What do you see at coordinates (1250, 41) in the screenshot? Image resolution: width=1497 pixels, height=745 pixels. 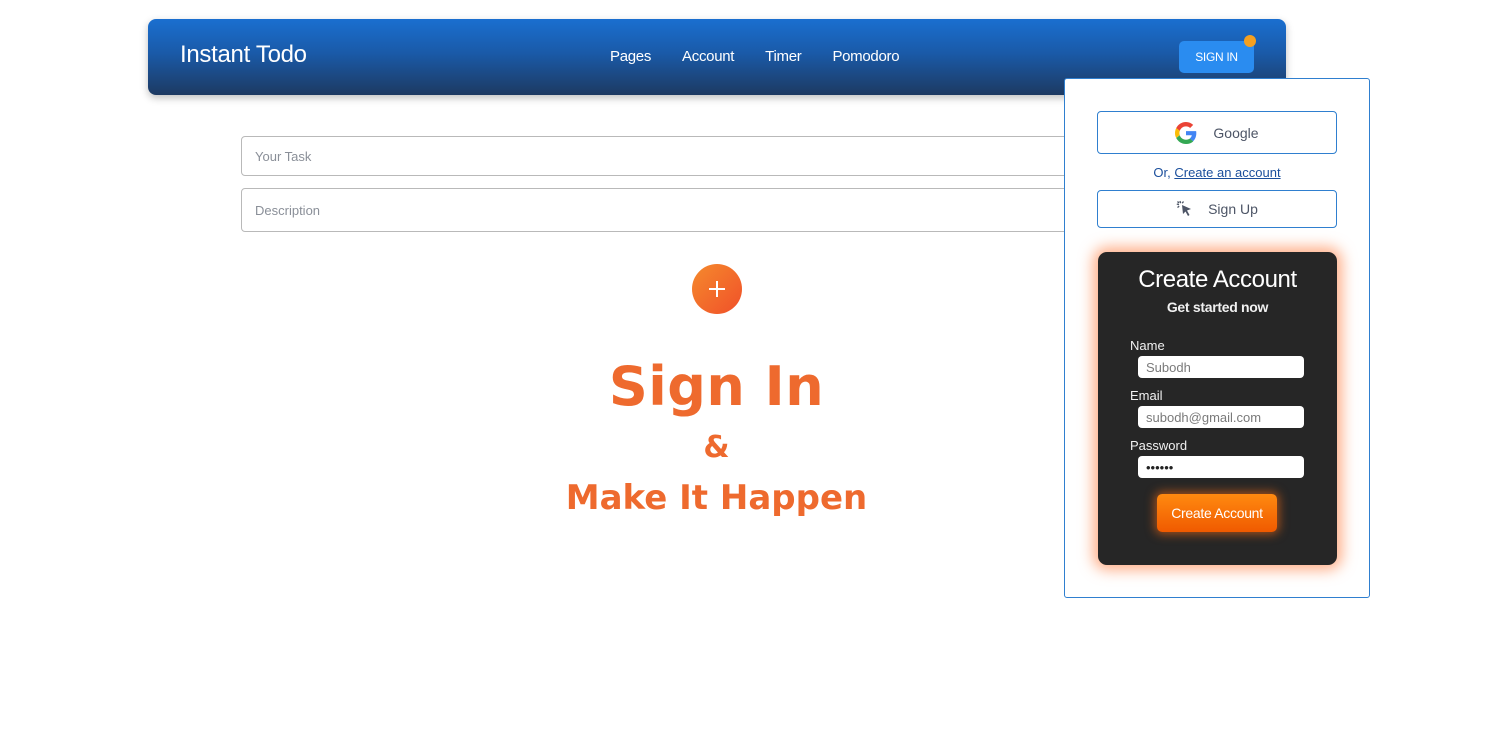 I see `notification-dot` at bounding box center [1250, 41].